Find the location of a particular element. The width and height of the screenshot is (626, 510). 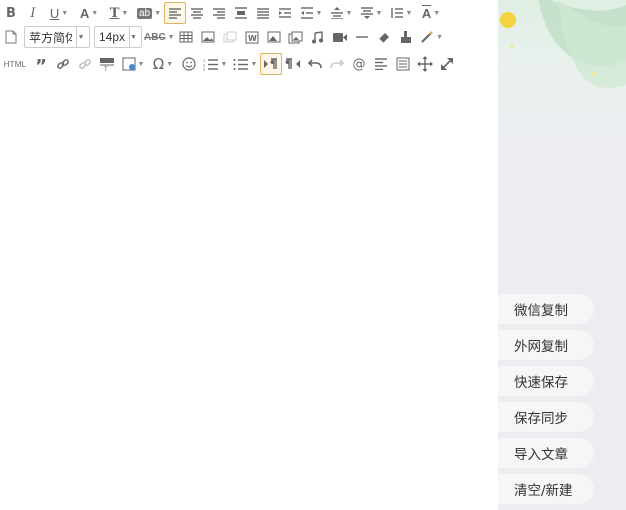

toolbar-row-1: B I U ▼ A ▼ T ▼ ab ▼ ▼ ▼ ▼ ▼ A ▼ is located at coordinates (223, 13).